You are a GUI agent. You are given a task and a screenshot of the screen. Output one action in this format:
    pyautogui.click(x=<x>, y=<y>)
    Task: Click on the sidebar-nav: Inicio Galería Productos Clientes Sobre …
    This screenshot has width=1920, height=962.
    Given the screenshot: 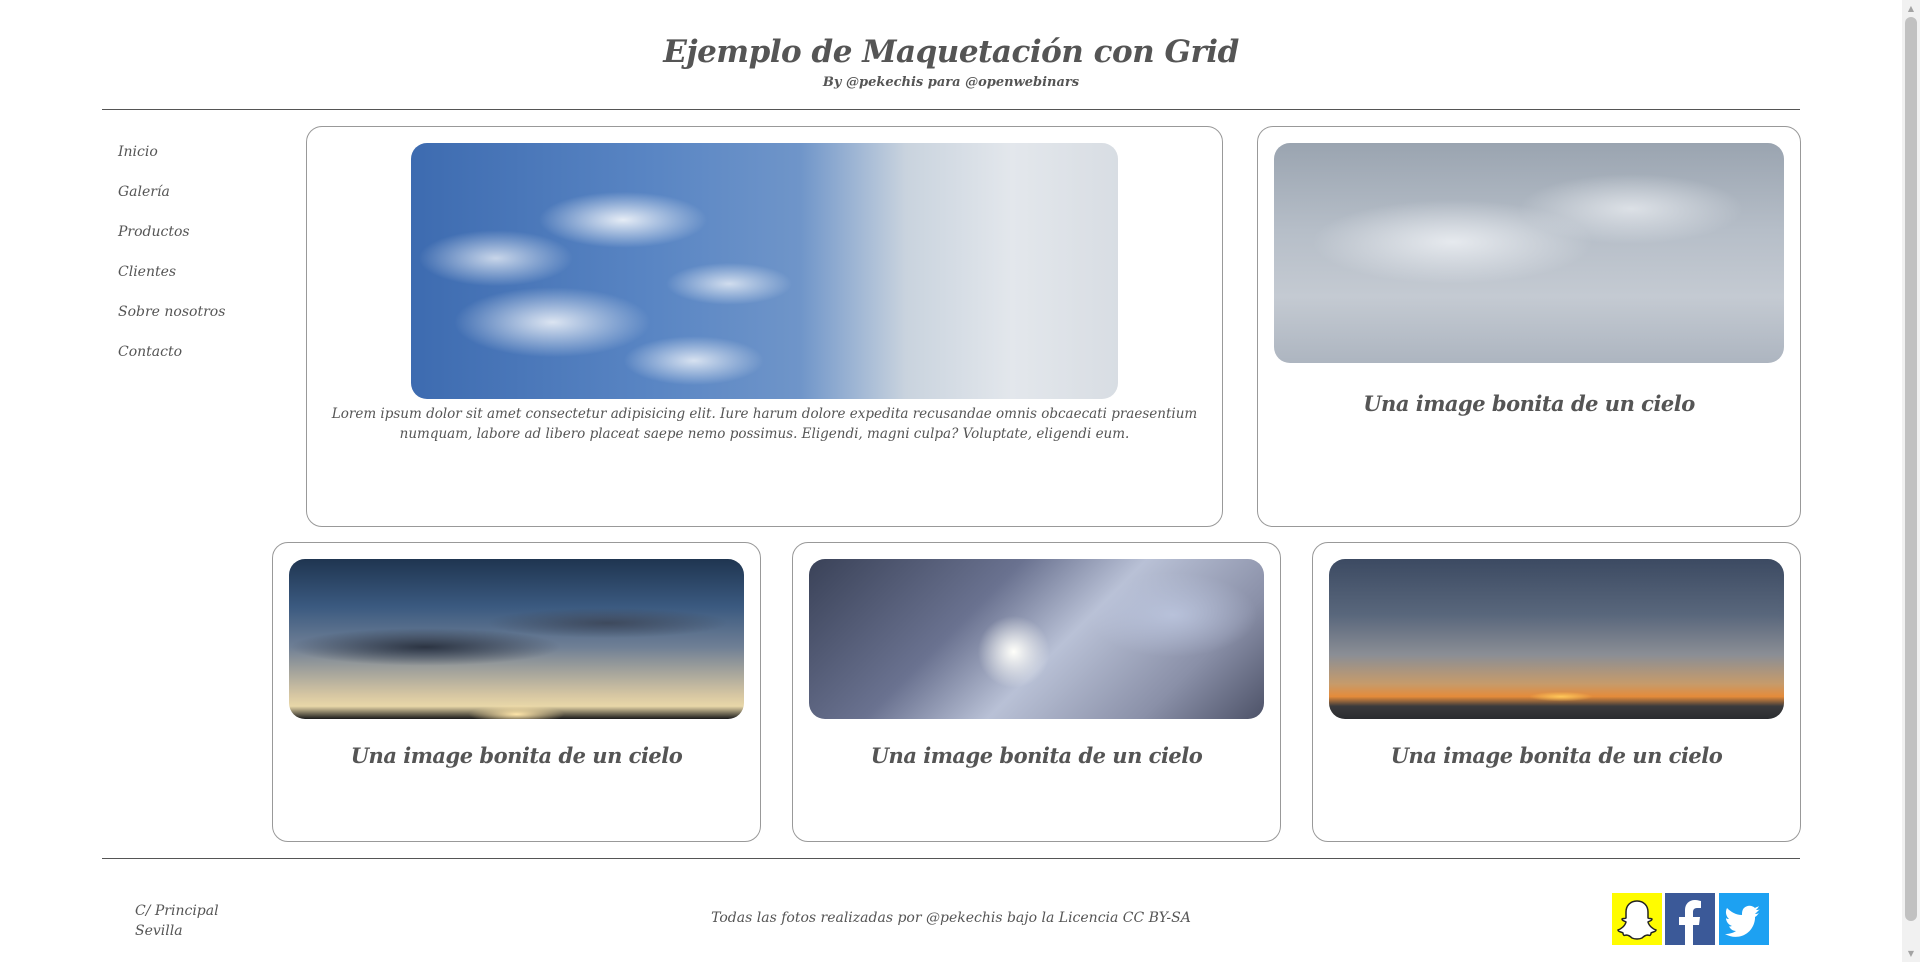 What is the action you would take?
    pyautogui.click(x=171, y=260)
    